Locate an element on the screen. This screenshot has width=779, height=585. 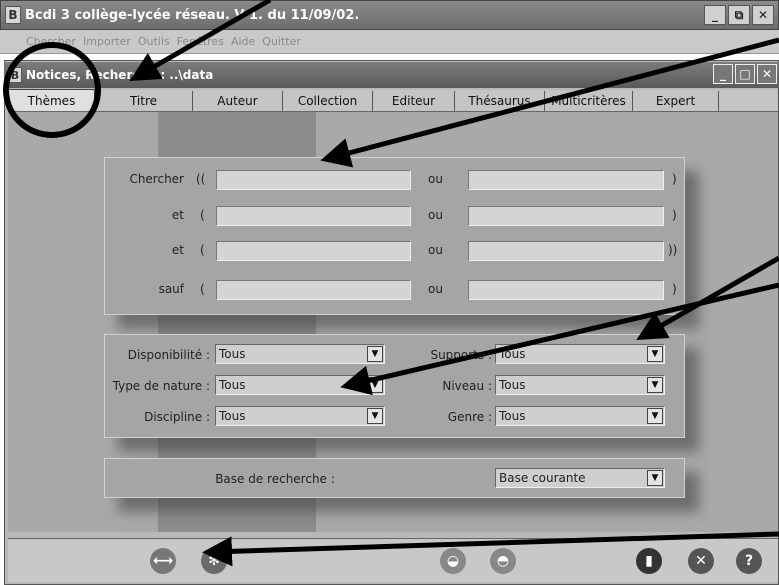
discipline-value: Tous is located at coordinates (232, 416).